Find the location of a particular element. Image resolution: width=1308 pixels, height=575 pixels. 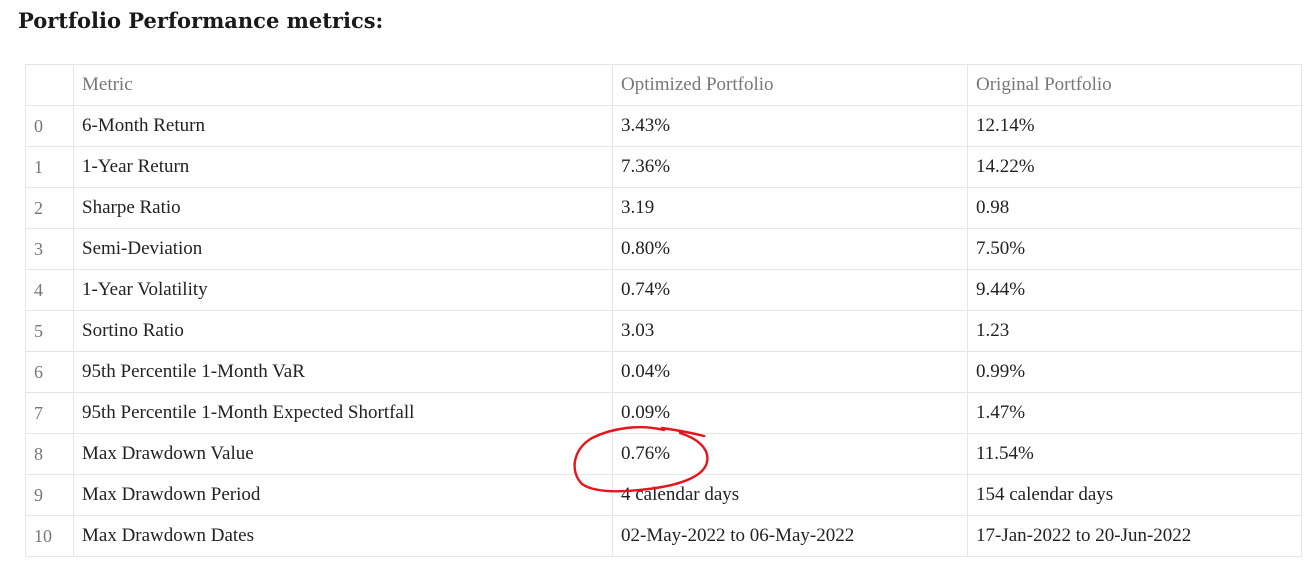

metric-name: Semi-Deviation is located at coordinates (343, 249).